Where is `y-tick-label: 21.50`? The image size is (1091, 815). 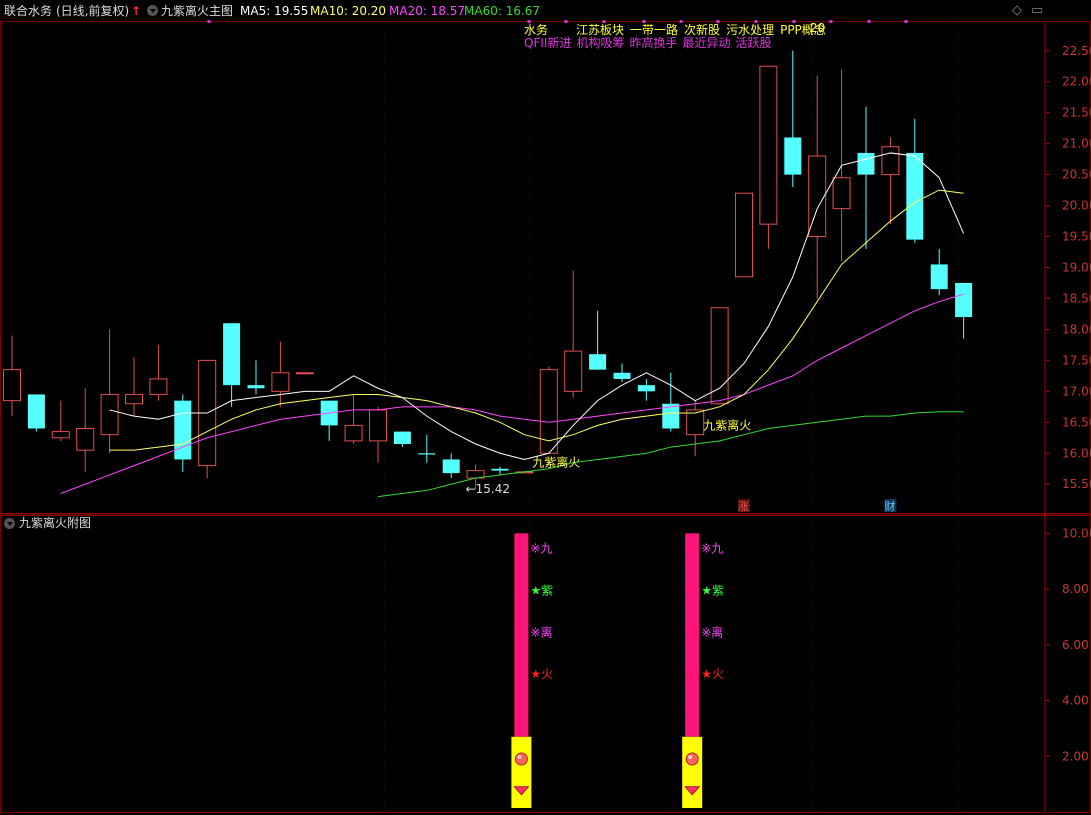
y-tick-label: 21.50 is located at coordinates (1076, 113).